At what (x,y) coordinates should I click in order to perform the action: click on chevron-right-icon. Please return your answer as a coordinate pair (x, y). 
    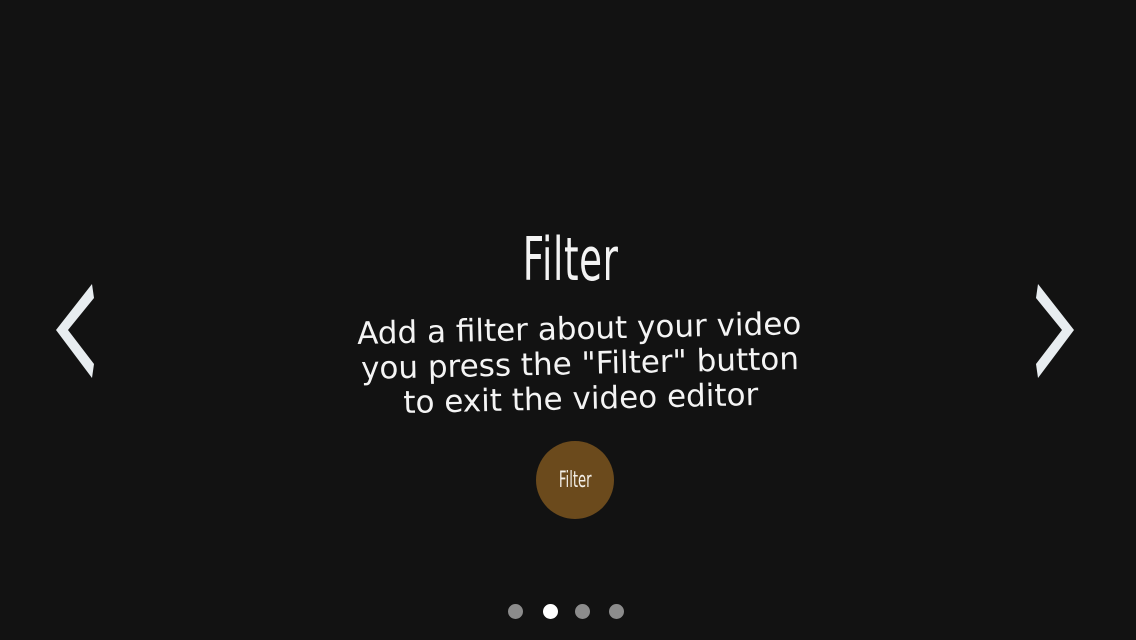
    Looking at the image, I should click on (1055, 331).